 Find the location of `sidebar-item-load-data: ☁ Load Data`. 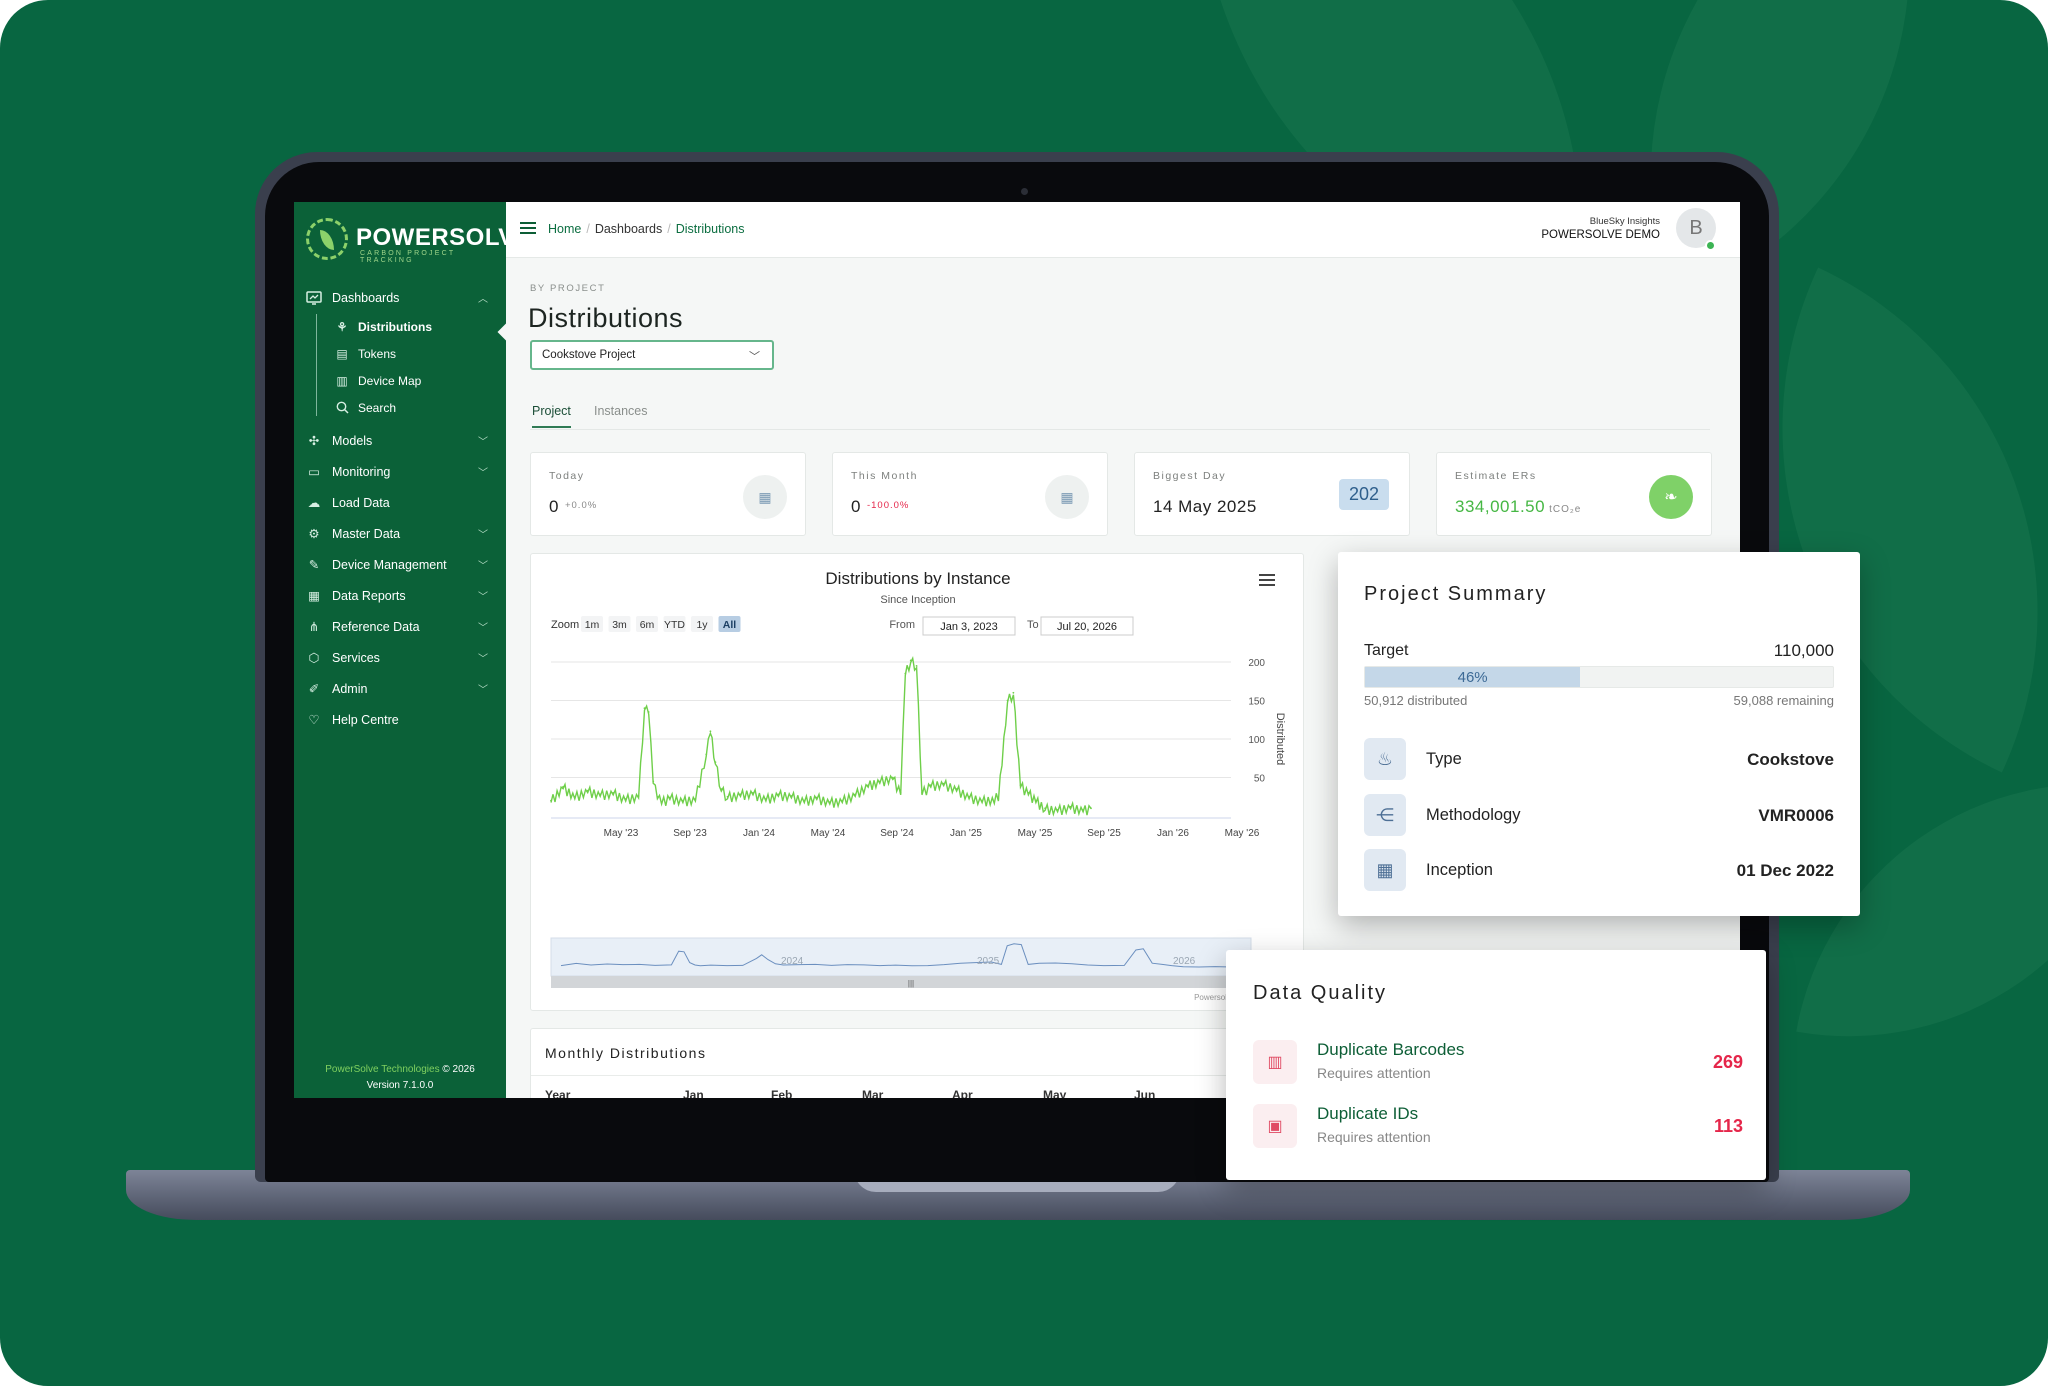

sidebar-item-load-data: ☁ Load Data is located at coordinates (400, 502).